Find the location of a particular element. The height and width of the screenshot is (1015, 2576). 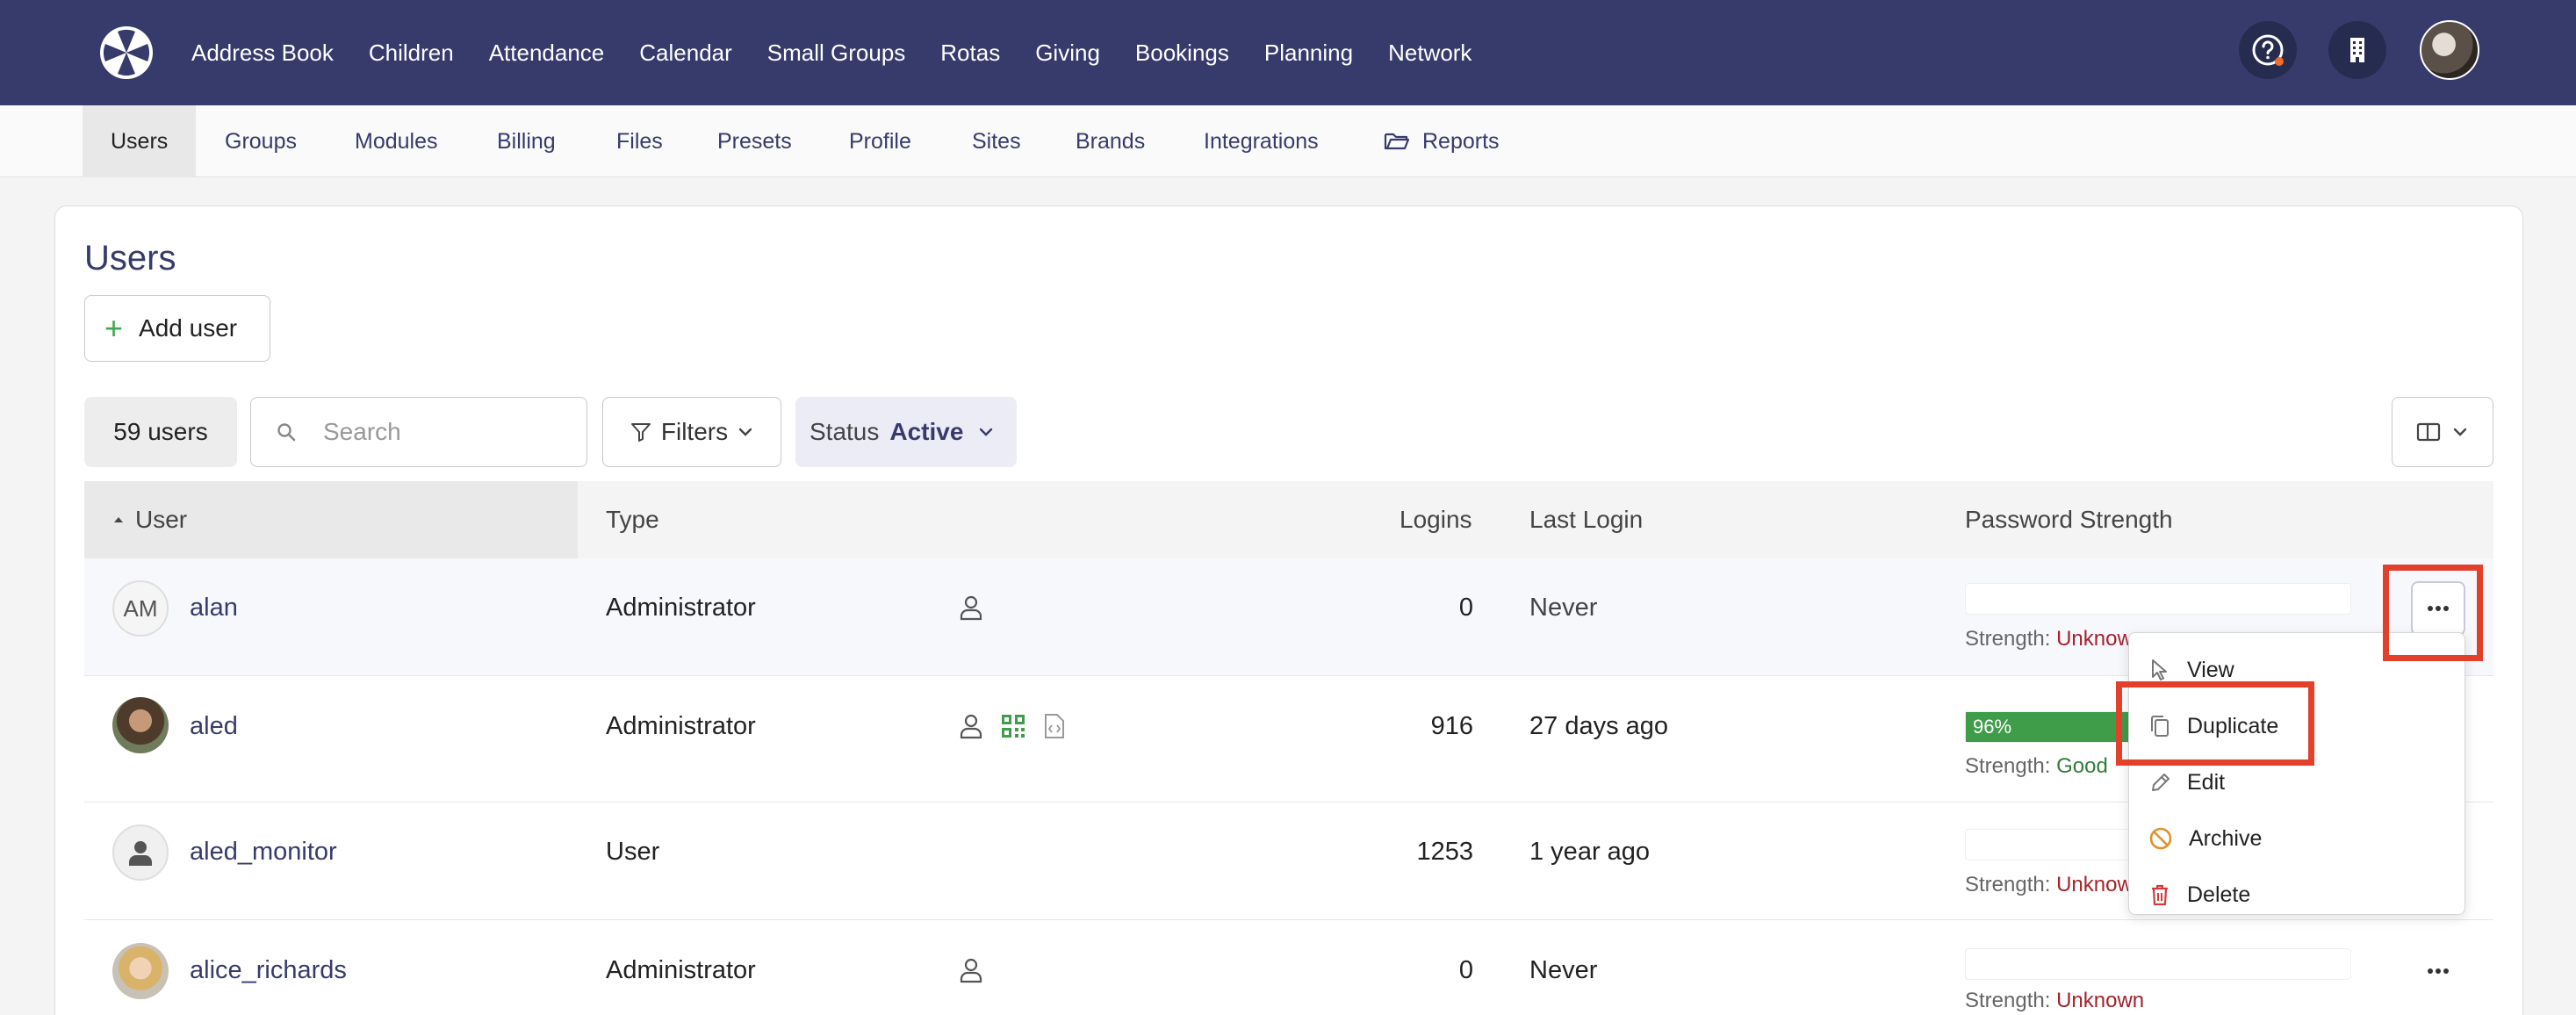

column-header-password-strength: Password Strength is located at coordinates (2069, 519).